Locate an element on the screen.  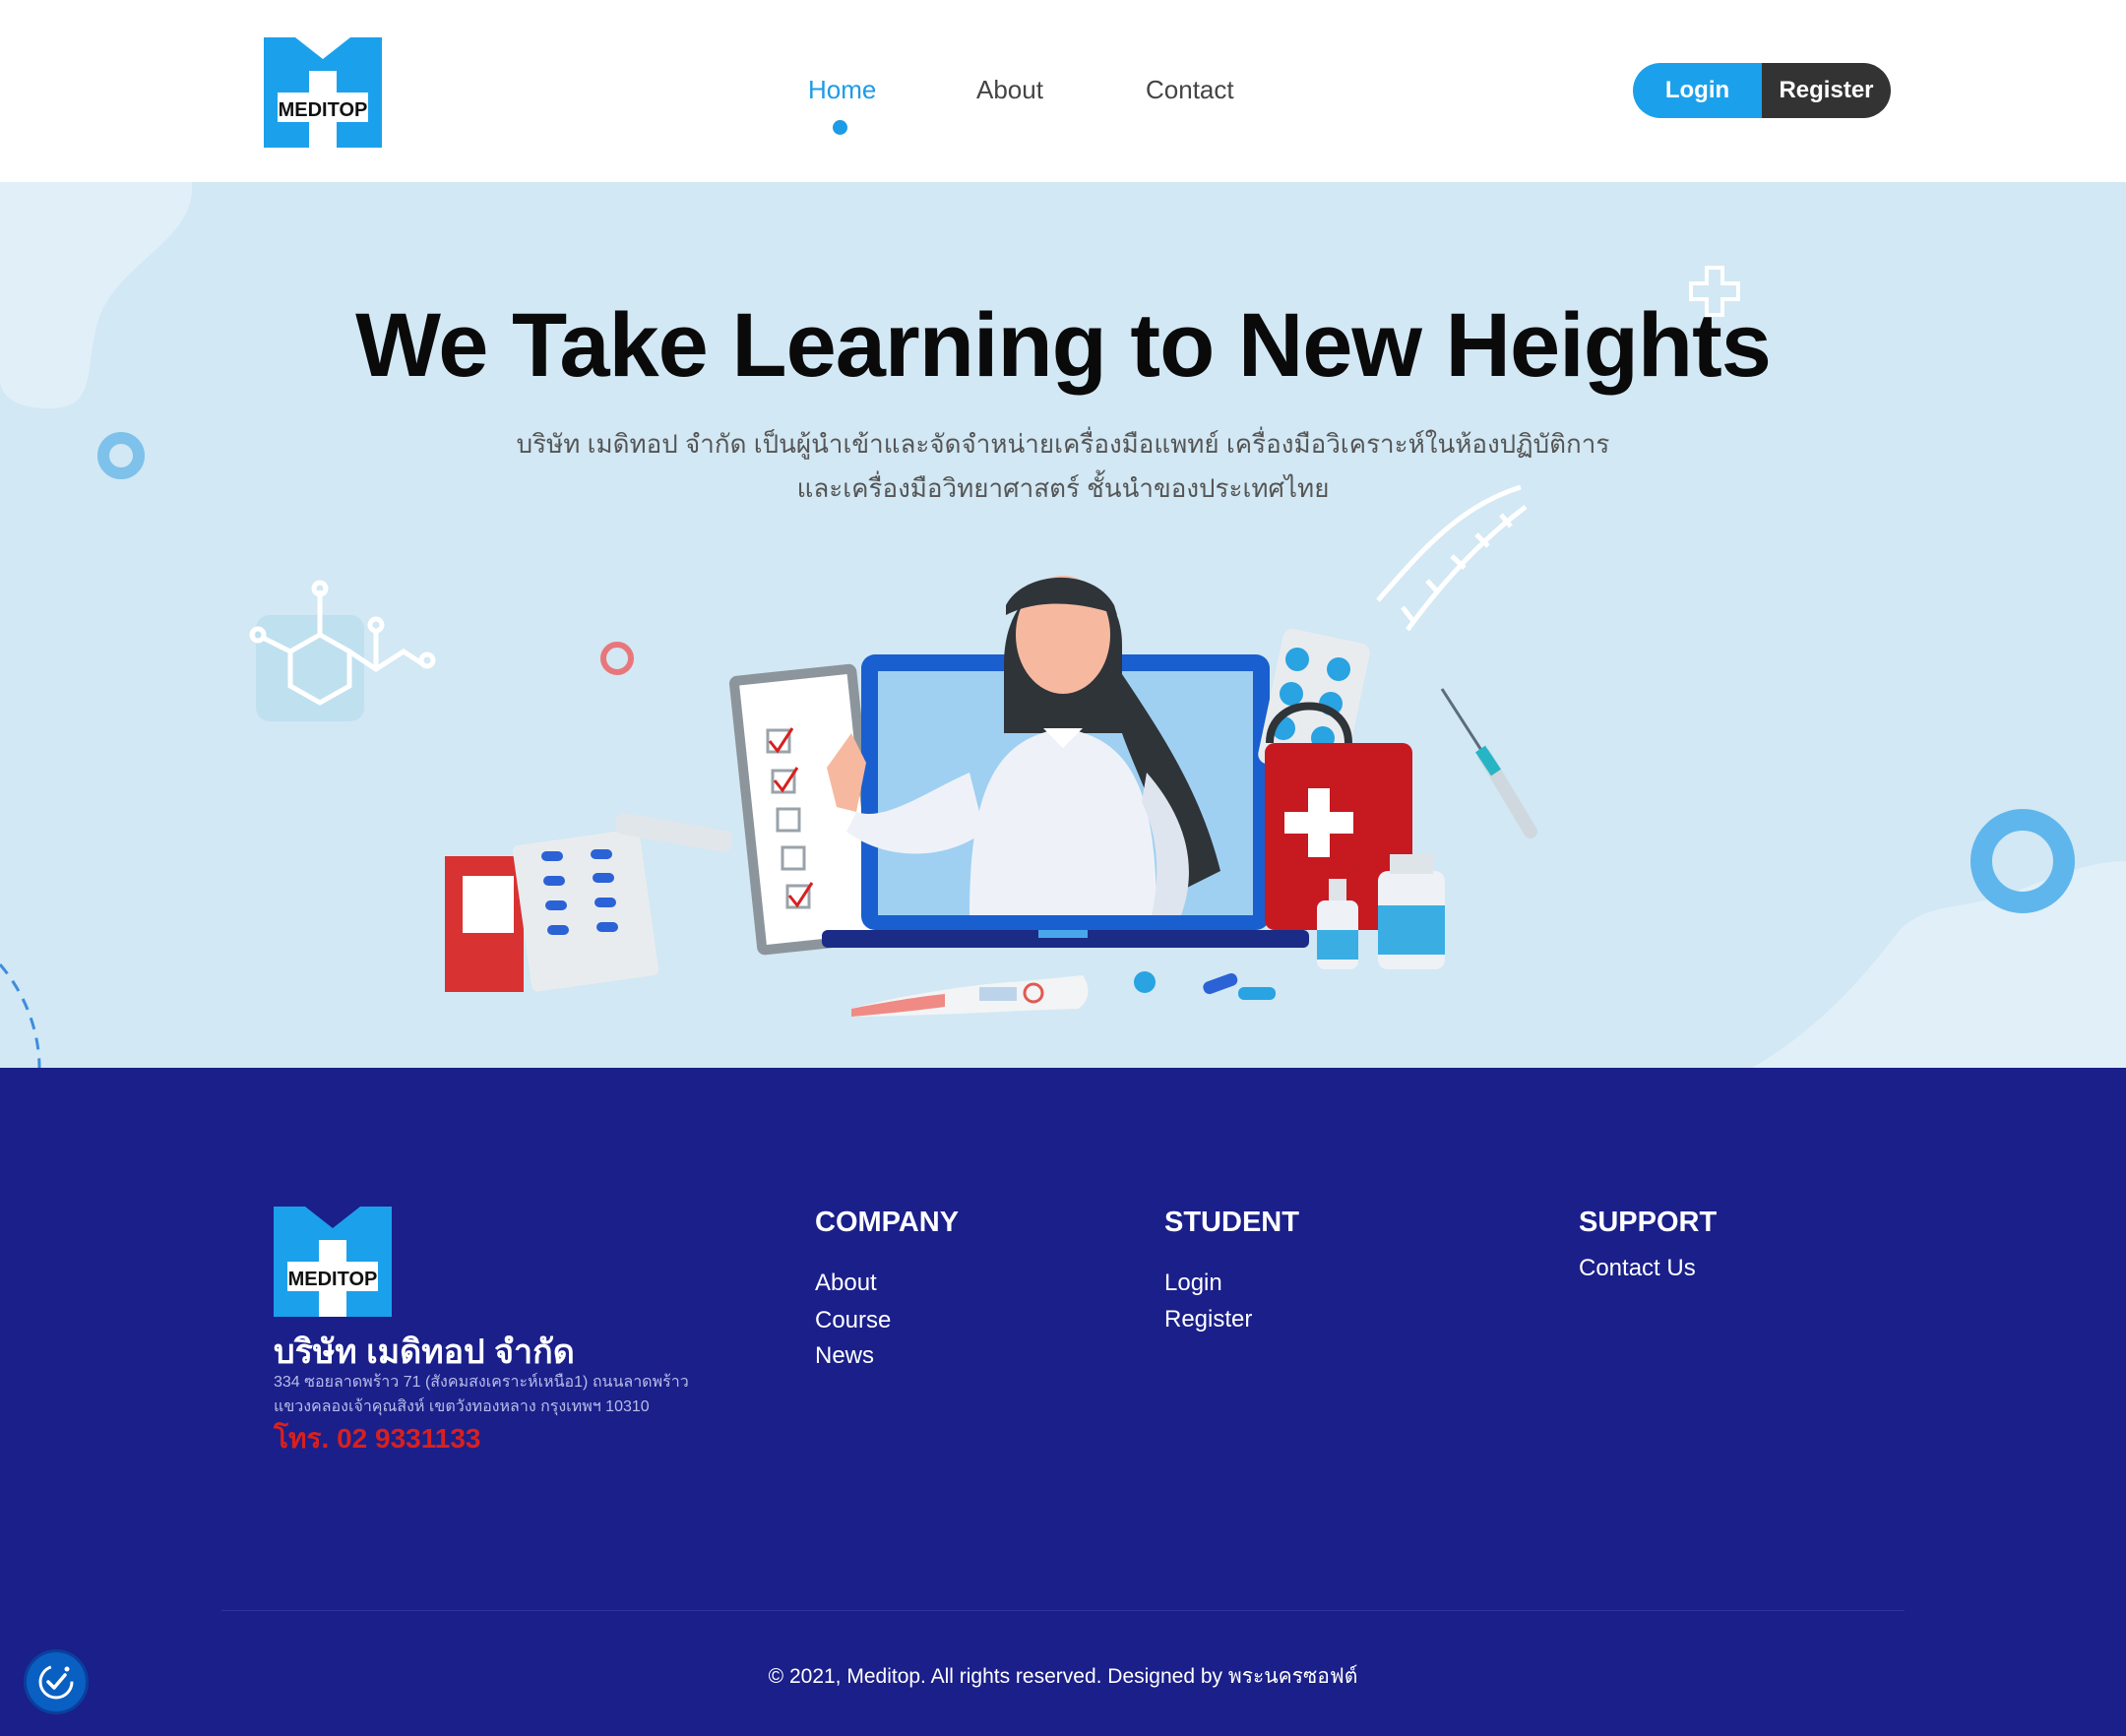
nav-about: About is located at coordinates (1009, 90).